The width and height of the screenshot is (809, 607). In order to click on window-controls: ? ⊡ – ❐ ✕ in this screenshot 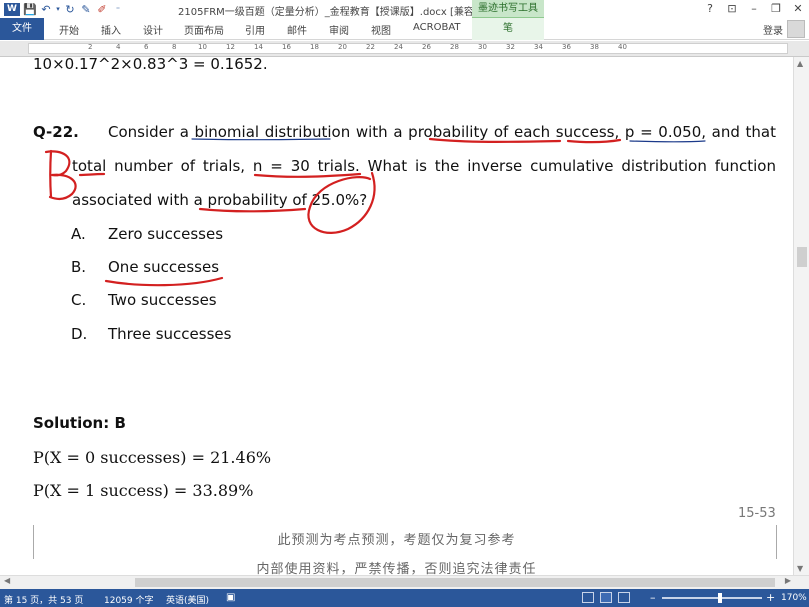, I will do `click(754, 9)`.